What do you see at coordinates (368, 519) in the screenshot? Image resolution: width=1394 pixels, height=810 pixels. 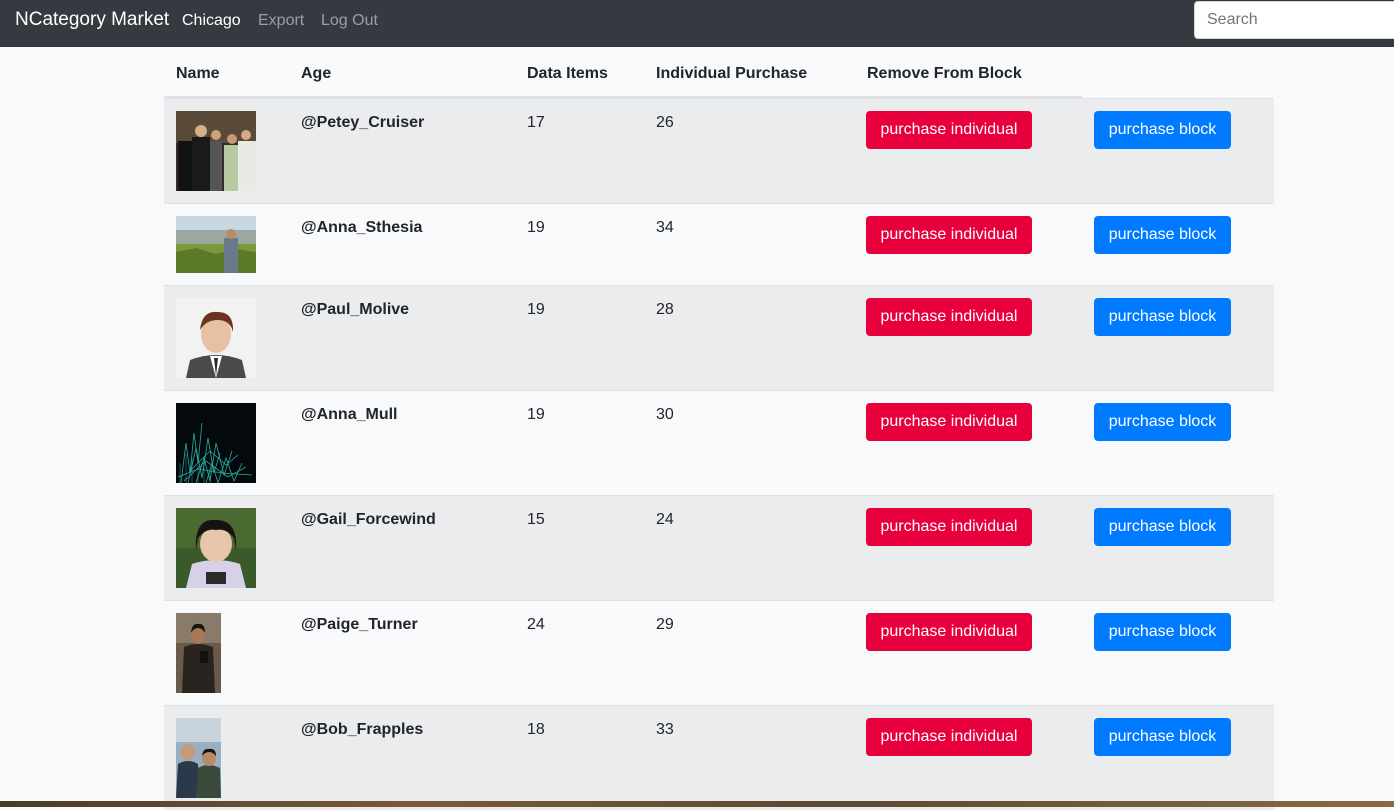 I see `username: @Gail_Forcewind` at bounding box center [368, 519].